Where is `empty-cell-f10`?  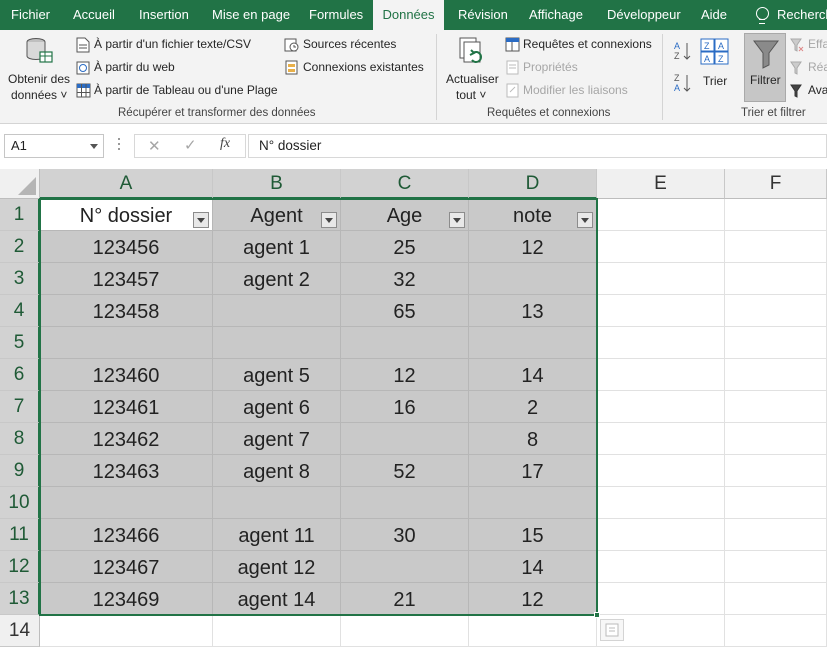
empty-cell-f10 is located at coordinates (776, 503).